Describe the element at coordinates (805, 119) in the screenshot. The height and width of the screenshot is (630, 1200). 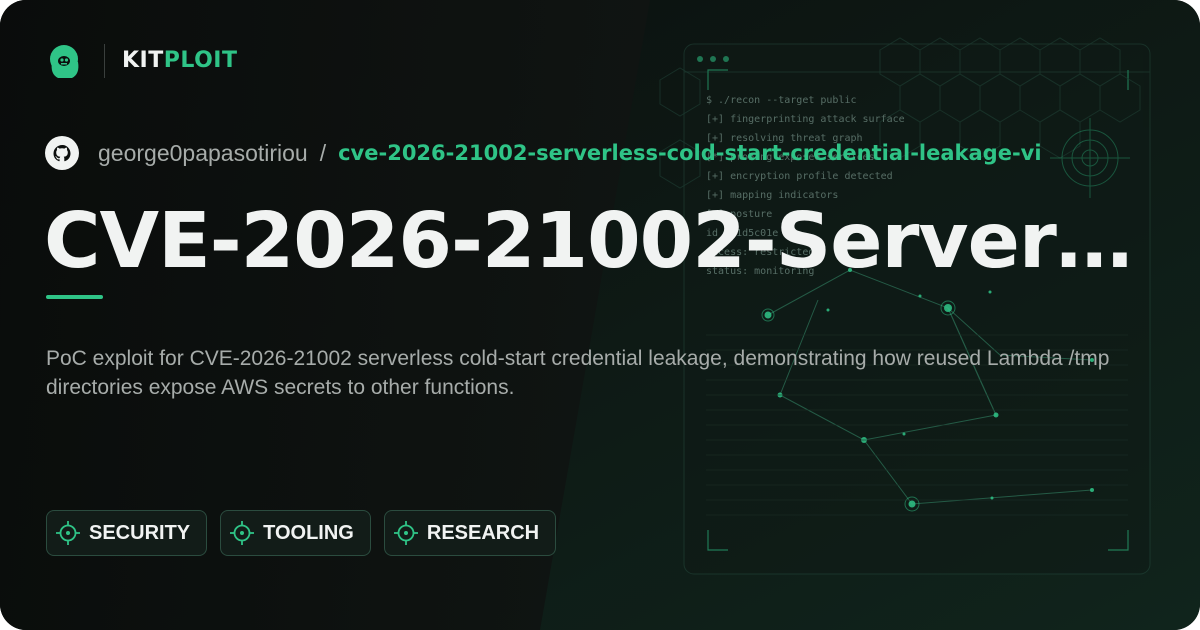
I see `terminal-line: [+] fingerprinting attack surface` at that location.